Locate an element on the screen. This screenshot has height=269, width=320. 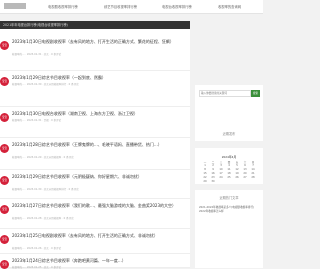
top-nav: 电视剧收视率排行榜 综艺节目收视率排行榜 电视台收视率排行榜 收视率的查询网 is located at coordinates (131, 7).